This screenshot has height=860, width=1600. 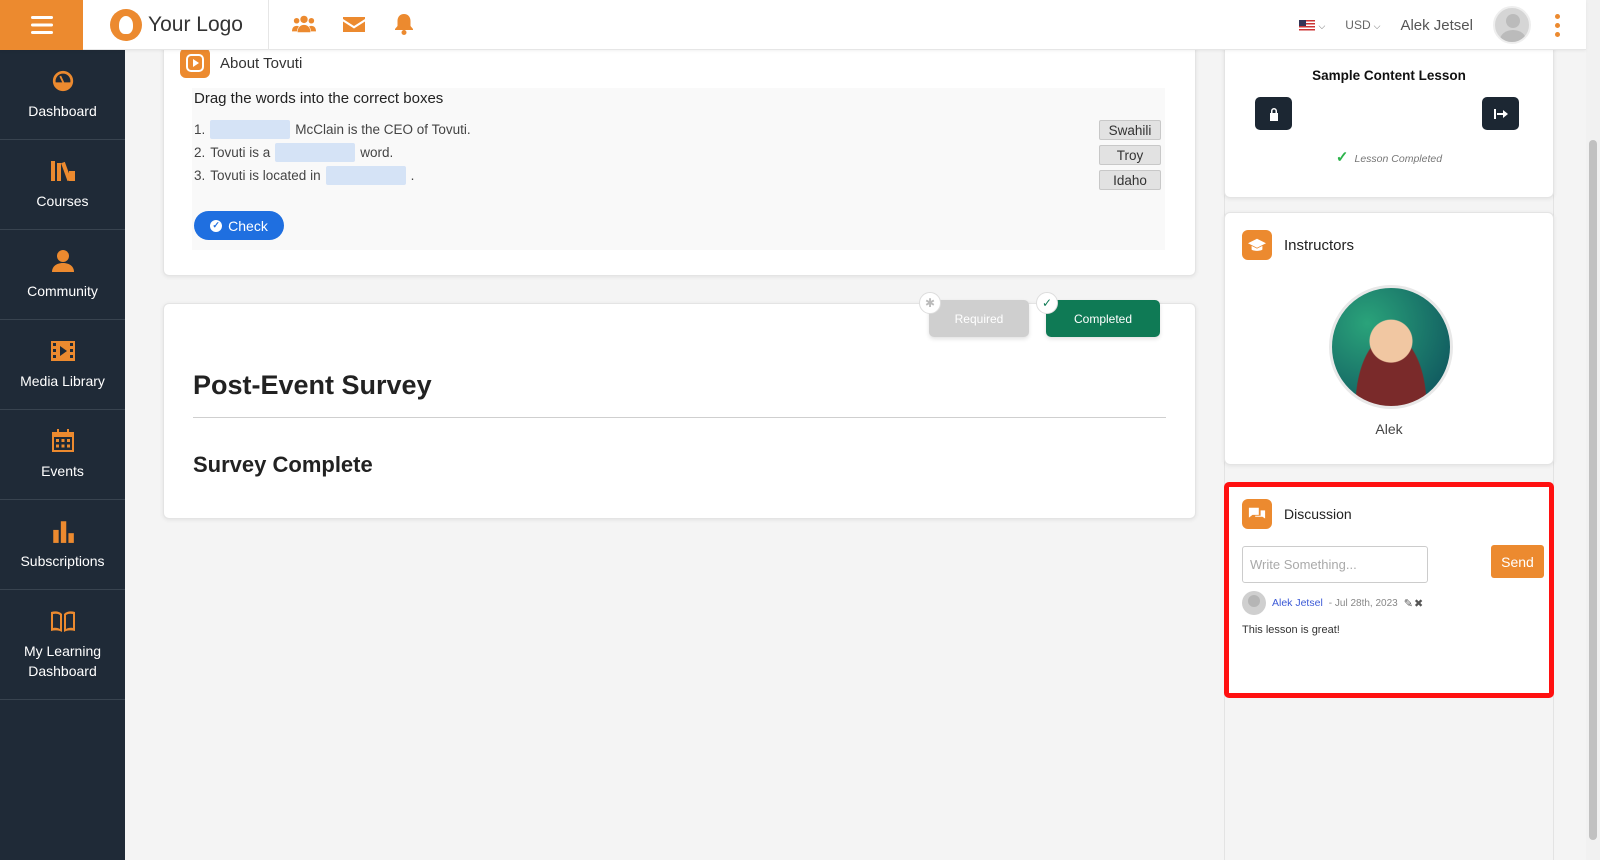 I want to click on lesson-title: Sample Content Lesson, so click(x=1389, y=75).